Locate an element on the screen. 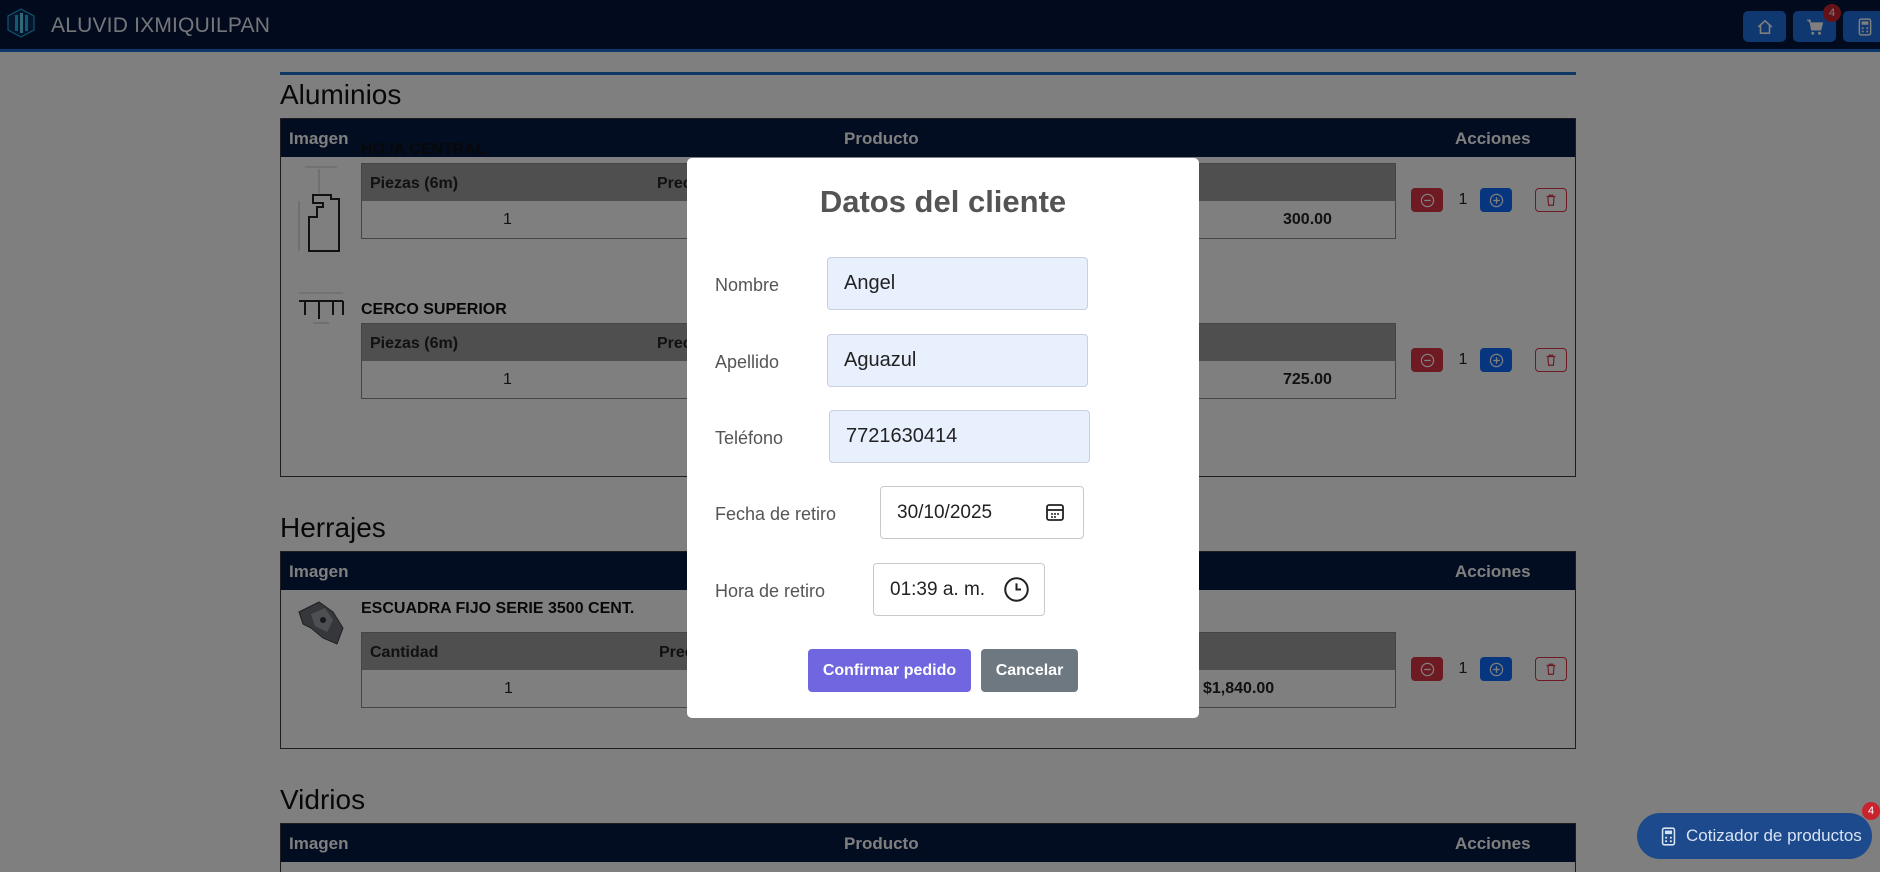 Image resolution: width=1880 pixels, height=872 pixels. apellido-label: Apellido is located at coordinates (747, 362).